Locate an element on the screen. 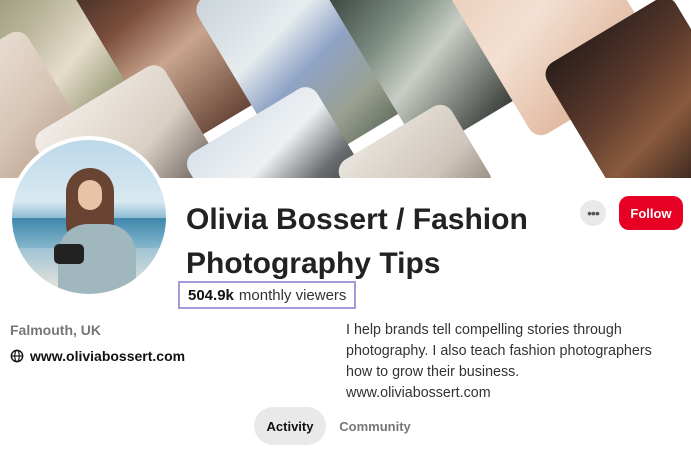 The image size is (691, 453). follow-button: Follow is located at coordinates (651, 213).